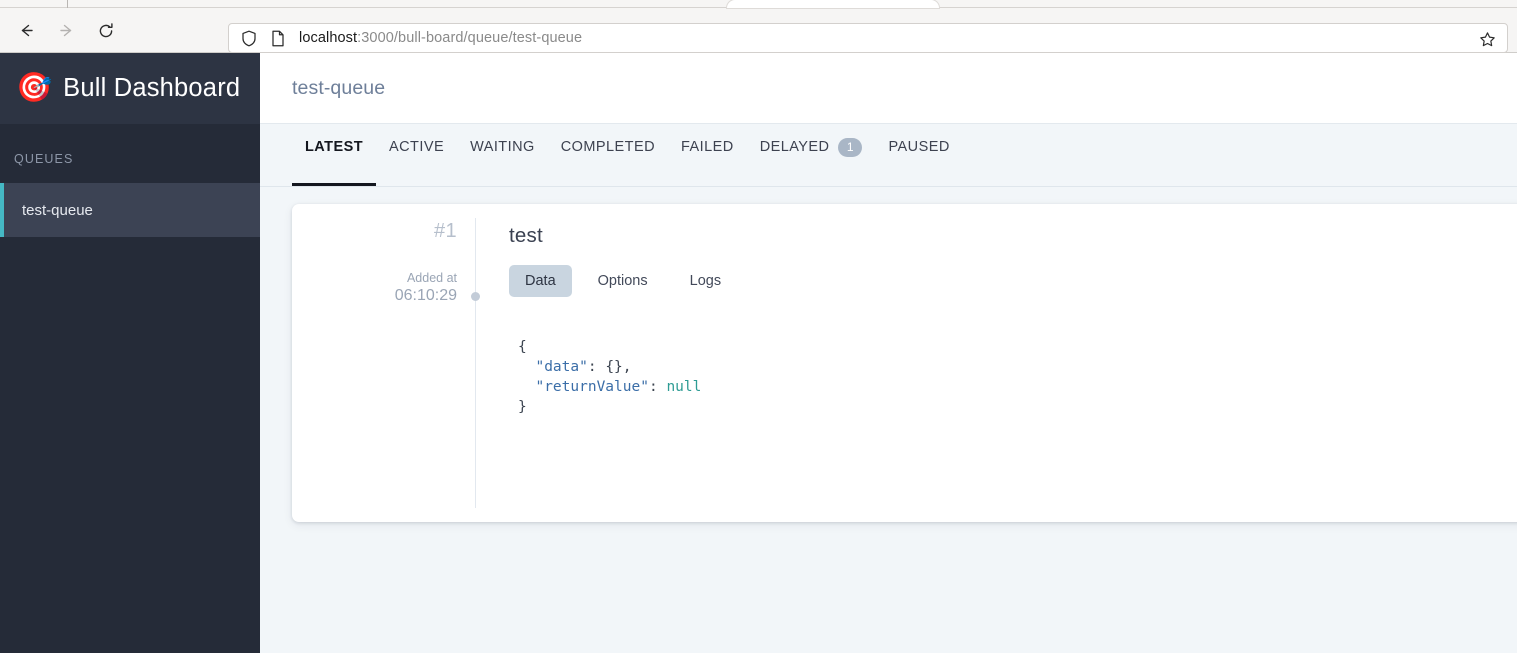 The height and width of the screenshot is (653, 1517). Describe the element at coordinates (130, 210) in the screenshot. I see `sidebar-item-test-queue: test-queue` at that location.